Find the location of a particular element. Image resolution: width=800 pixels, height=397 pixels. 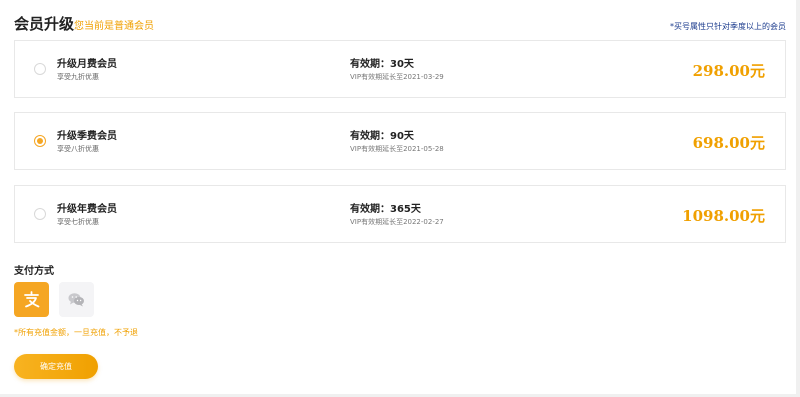

plan-validity: 有效期：90天 is located at coordinates (382, 136).